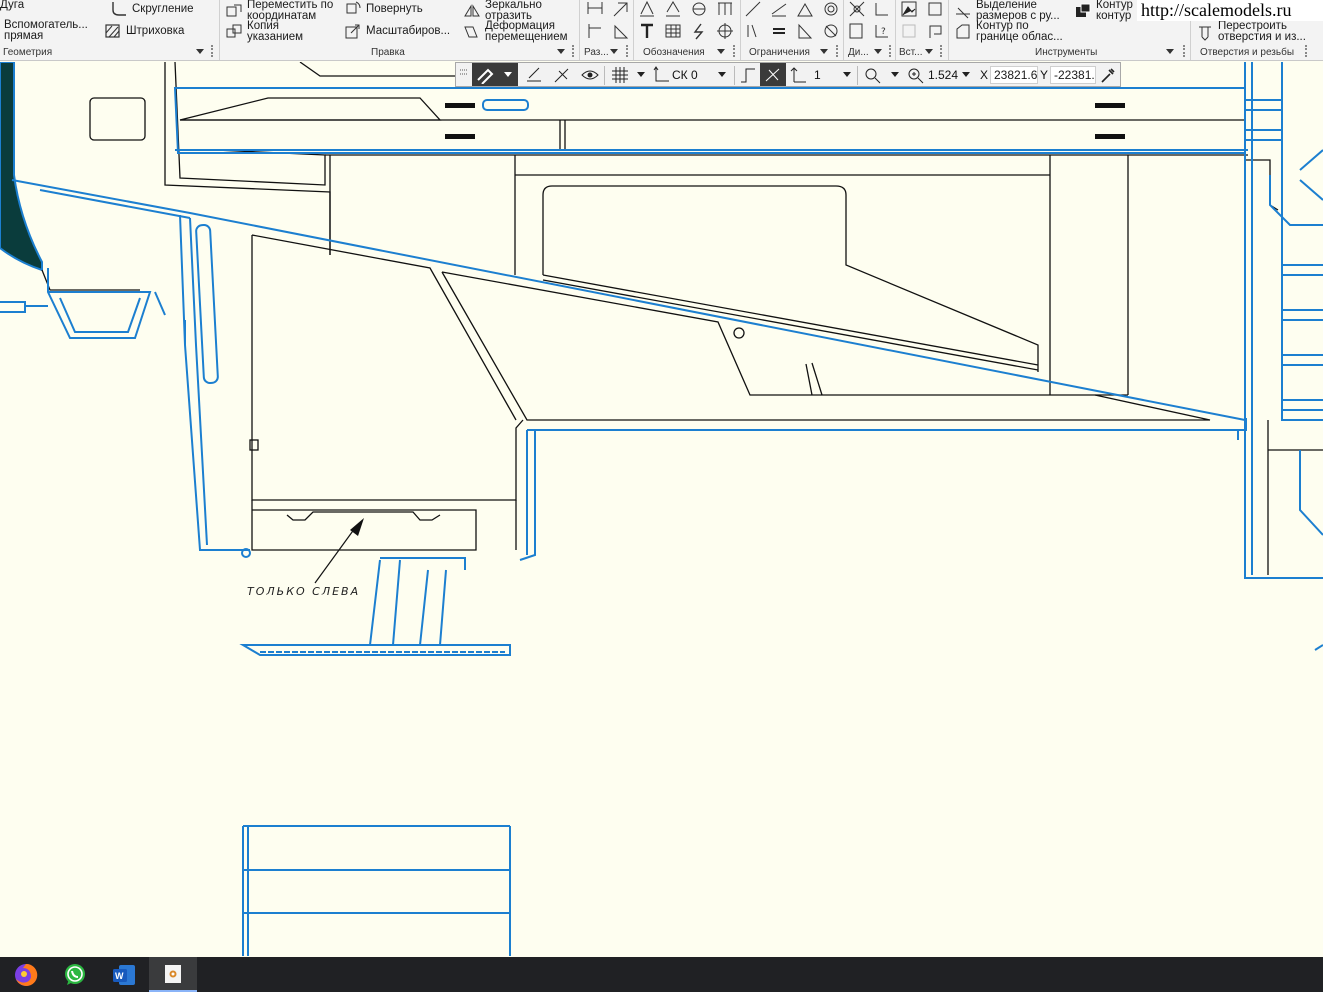 This screenshot has width=1323, height=992. What do you see at coordinates (1108, 75) in the screenshot?
I see `eyedropper-button` at bounding box center [1108, 75].